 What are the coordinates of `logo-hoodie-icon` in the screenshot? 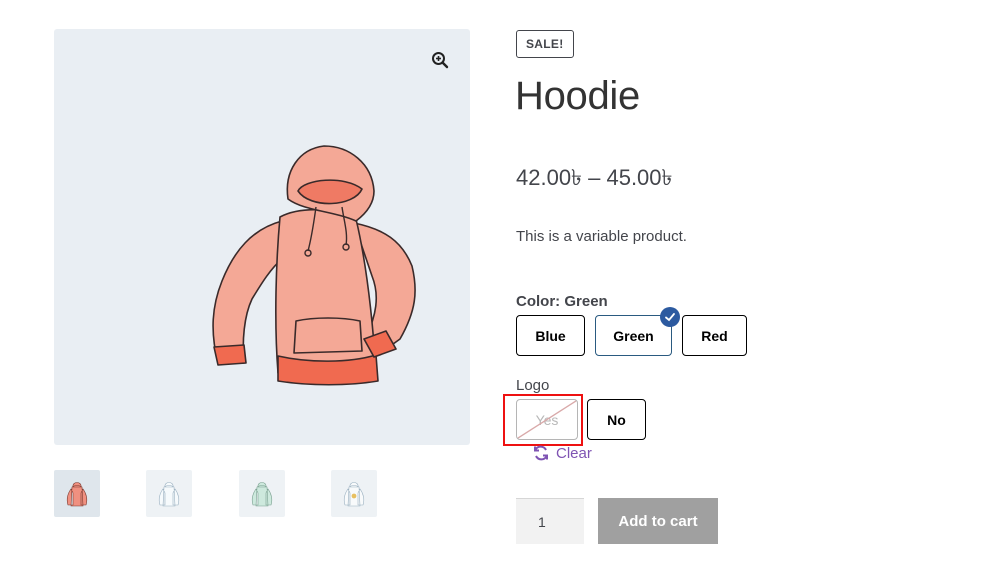 It's located at (354, 493).